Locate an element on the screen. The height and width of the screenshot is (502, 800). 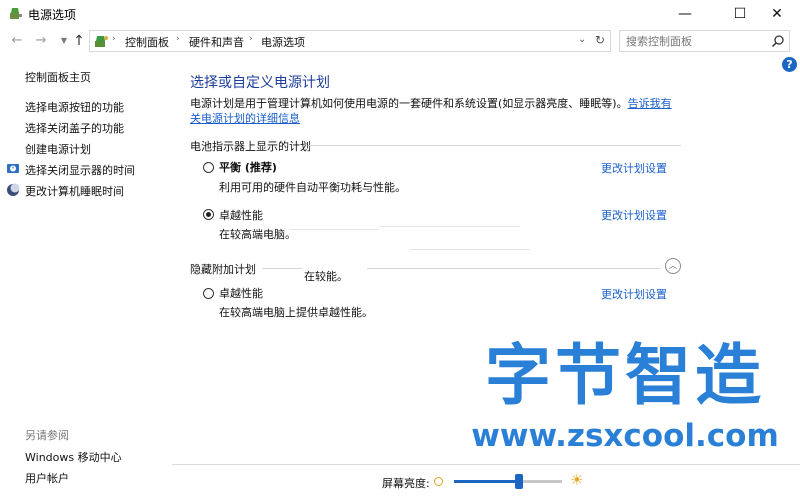
brightness-high-icon: ☀ is located at coordinates (577, 480).